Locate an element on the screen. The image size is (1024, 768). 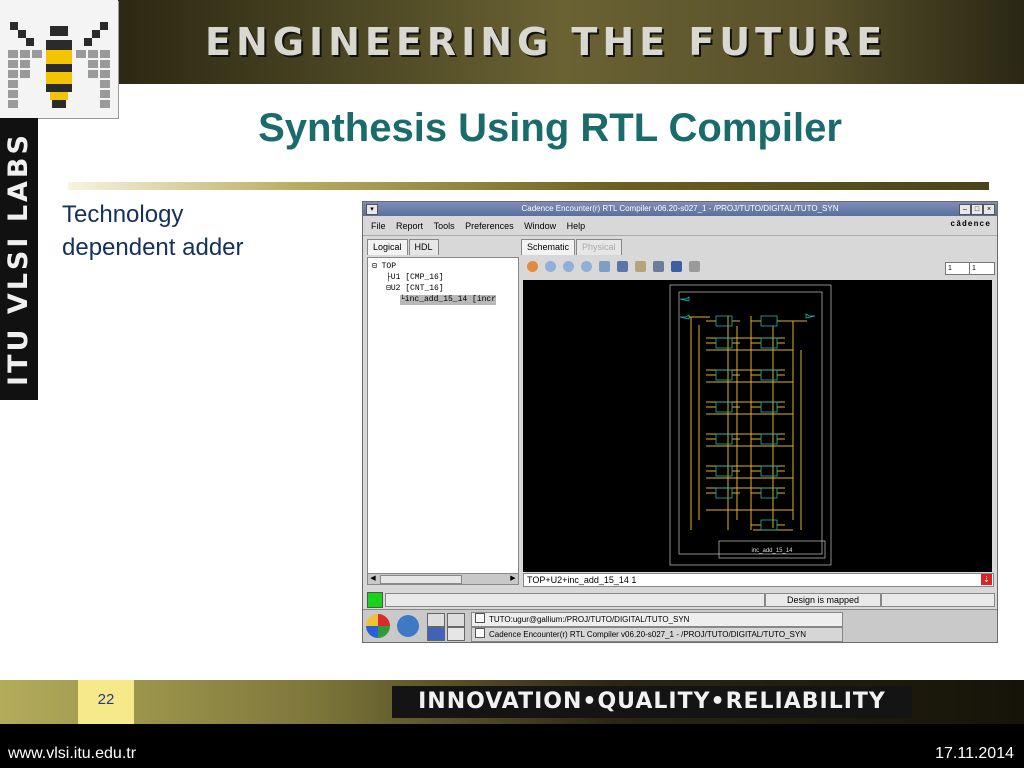
input-port-a is located at coordinates (684, 317).